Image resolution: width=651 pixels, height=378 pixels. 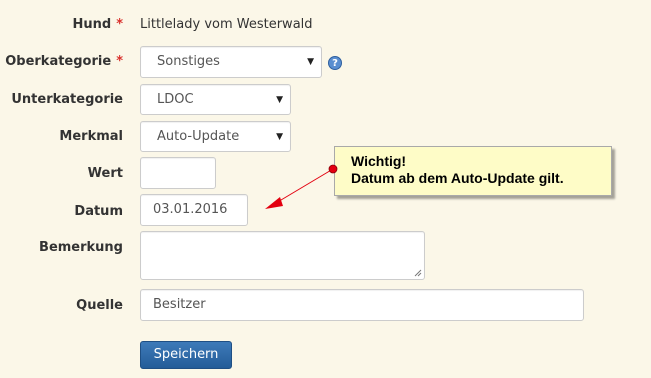 I want to click on quelle-label: Quelle, so click(x=99, y=305).